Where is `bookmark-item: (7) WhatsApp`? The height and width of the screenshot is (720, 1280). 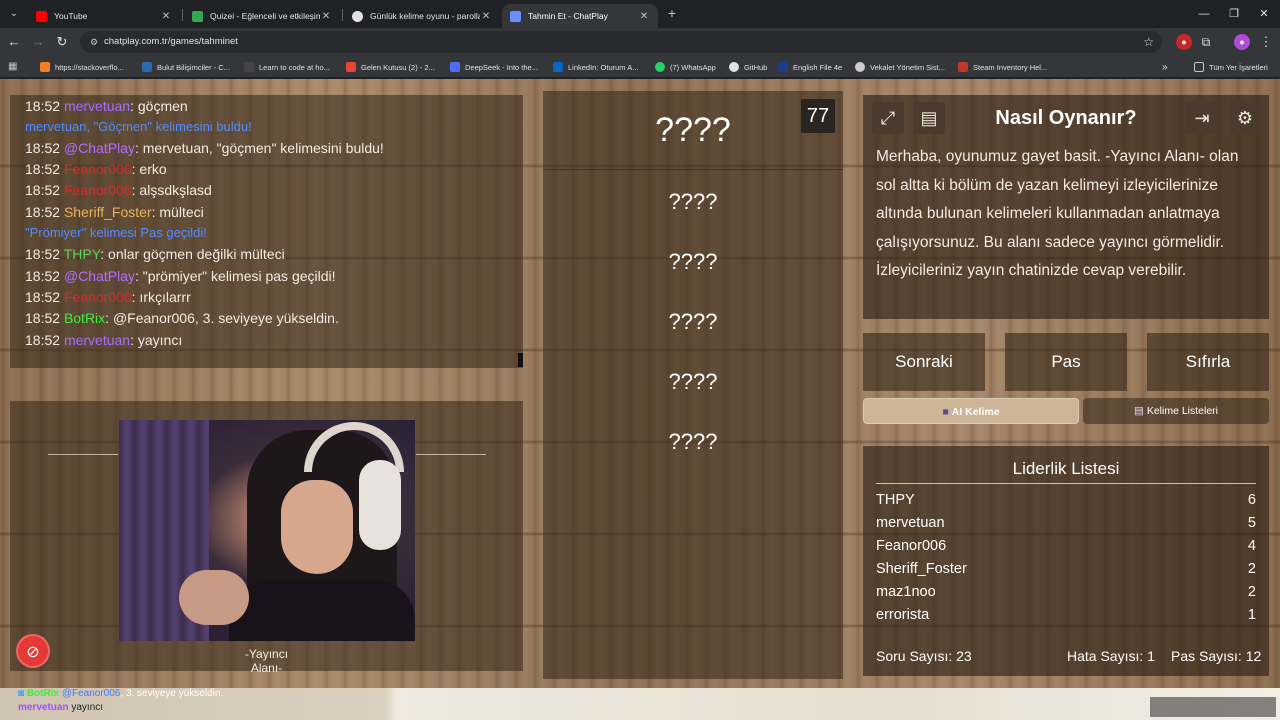
bookmark-item: (7) WhatsApp is located at coordinates (685, 67).